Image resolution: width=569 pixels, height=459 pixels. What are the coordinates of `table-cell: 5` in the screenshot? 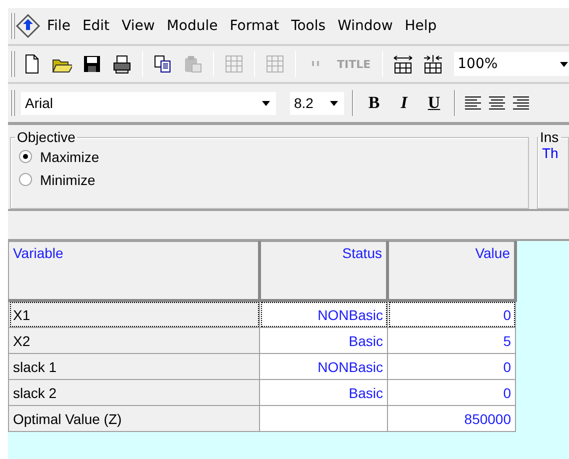 It's located at (452, 341).